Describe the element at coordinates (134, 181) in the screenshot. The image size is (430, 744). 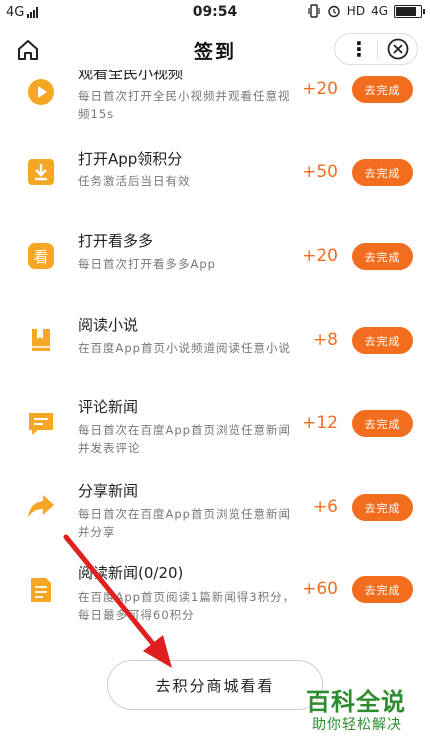
I see `task-desc: 任务激活后当日有效` at that location.